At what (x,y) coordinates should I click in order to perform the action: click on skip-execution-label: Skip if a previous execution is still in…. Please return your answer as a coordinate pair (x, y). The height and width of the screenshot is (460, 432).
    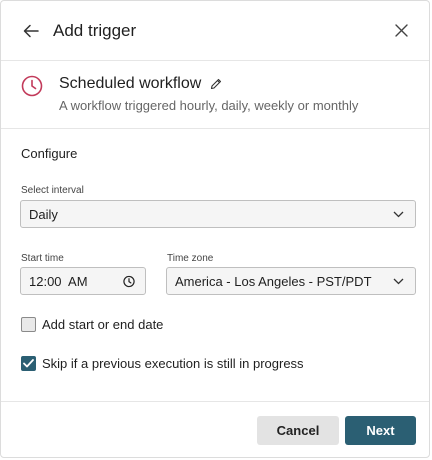
    Looking at the image, I should click on (173, 363).